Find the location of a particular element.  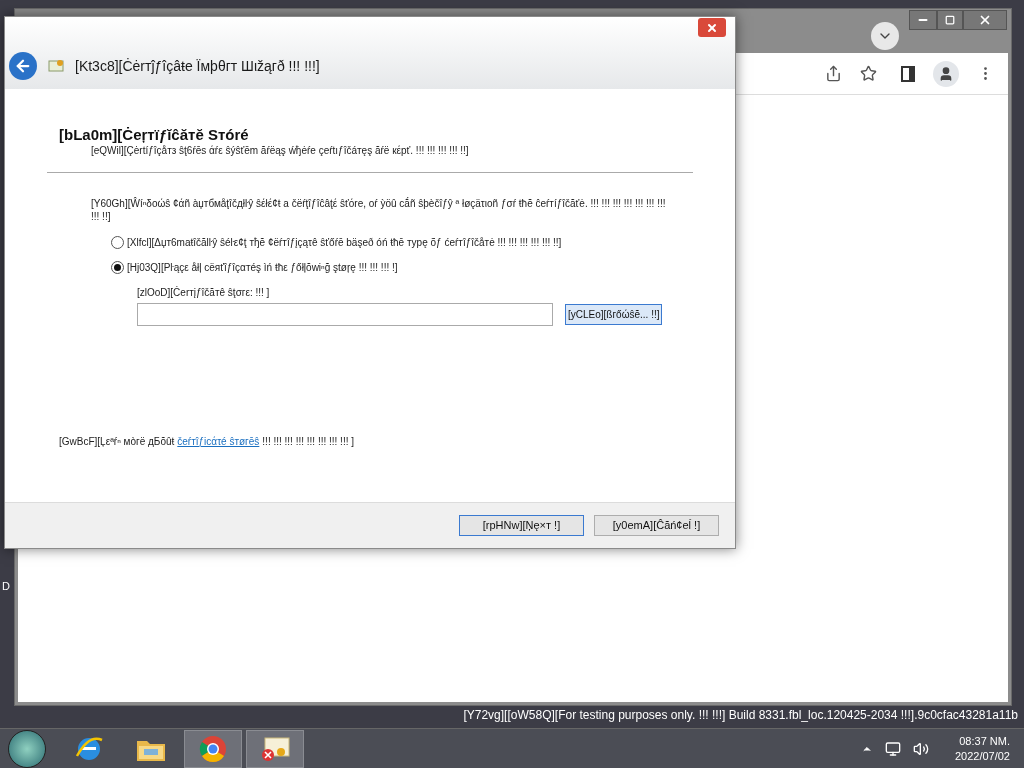

store-label: [zlOoD][Ċerтįƒîčăтê ŝţσгε: !!! ] is located at coordinates (204, 292).